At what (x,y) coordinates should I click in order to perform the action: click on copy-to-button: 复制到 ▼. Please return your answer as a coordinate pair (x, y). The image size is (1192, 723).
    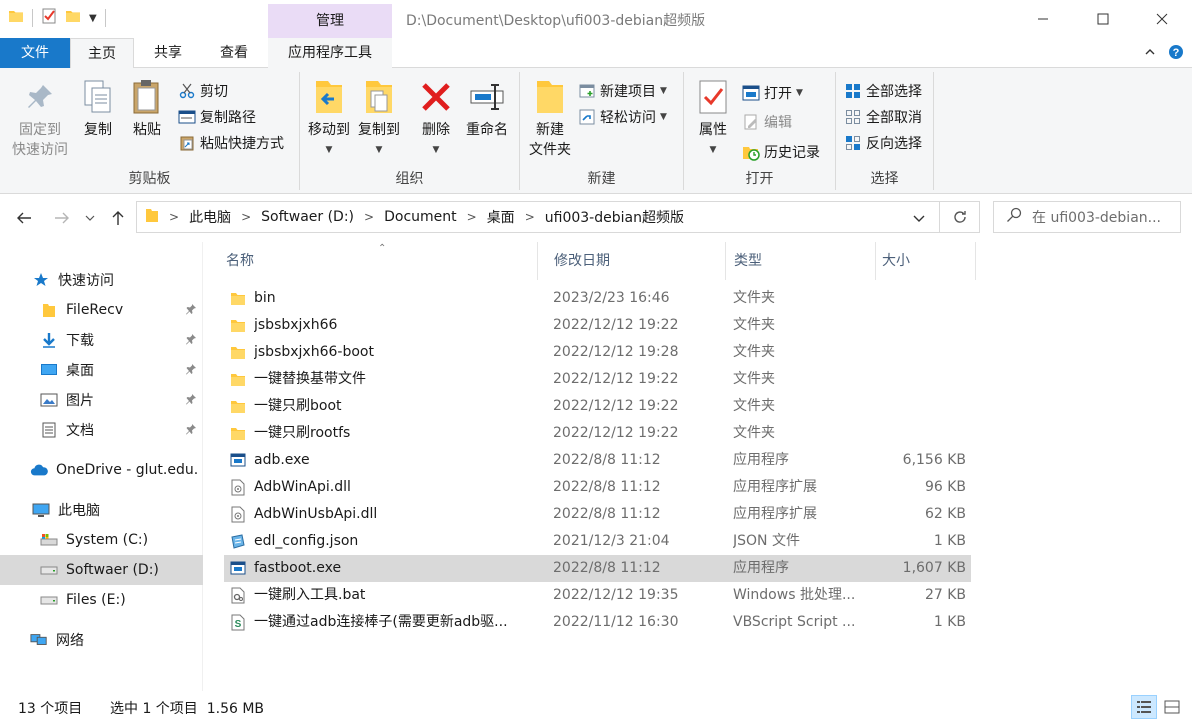
    Looking at the image, I should click on (379, 118).